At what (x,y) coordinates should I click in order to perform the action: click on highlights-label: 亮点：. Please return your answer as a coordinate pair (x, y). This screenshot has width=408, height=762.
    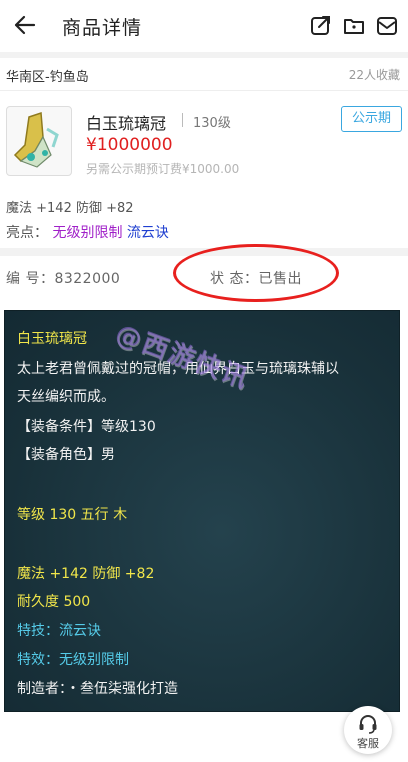
    Looking at the image, I should click on (27, 233).